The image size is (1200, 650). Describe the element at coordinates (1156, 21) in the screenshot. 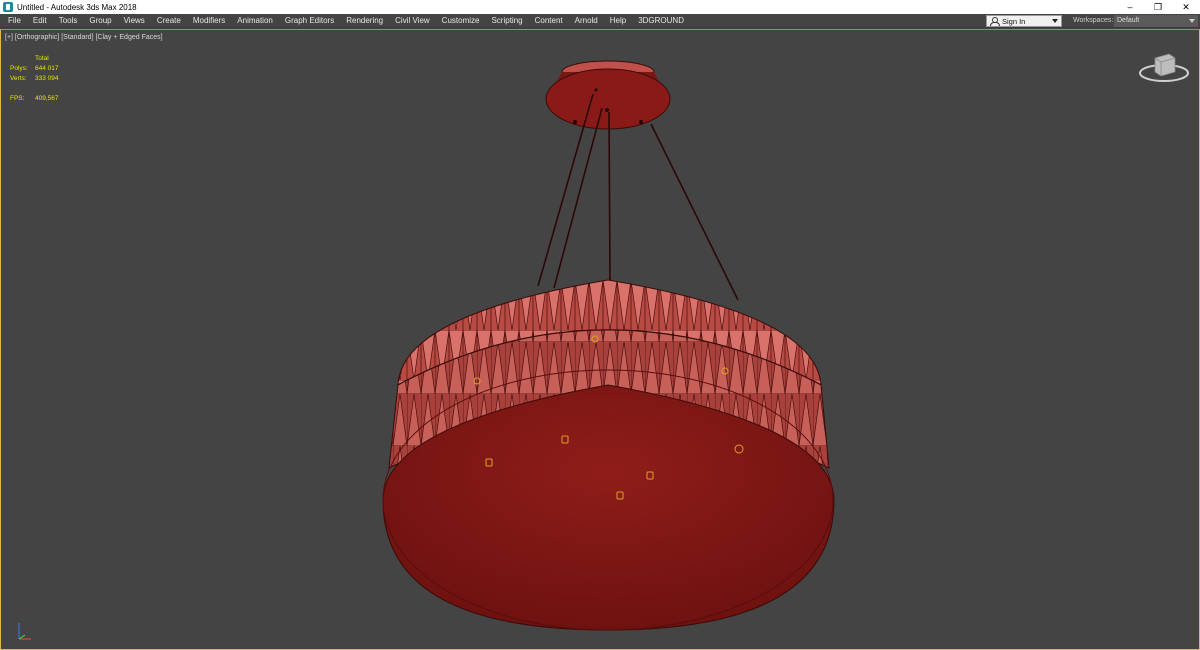

I see `workspace-select: Default` at that location.